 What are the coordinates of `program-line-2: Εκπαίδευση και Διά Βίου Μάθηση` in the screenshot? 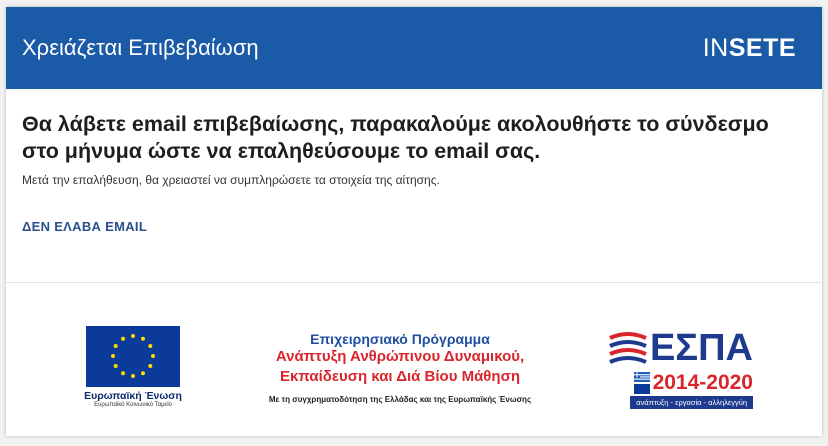 It's located at (400, 376).